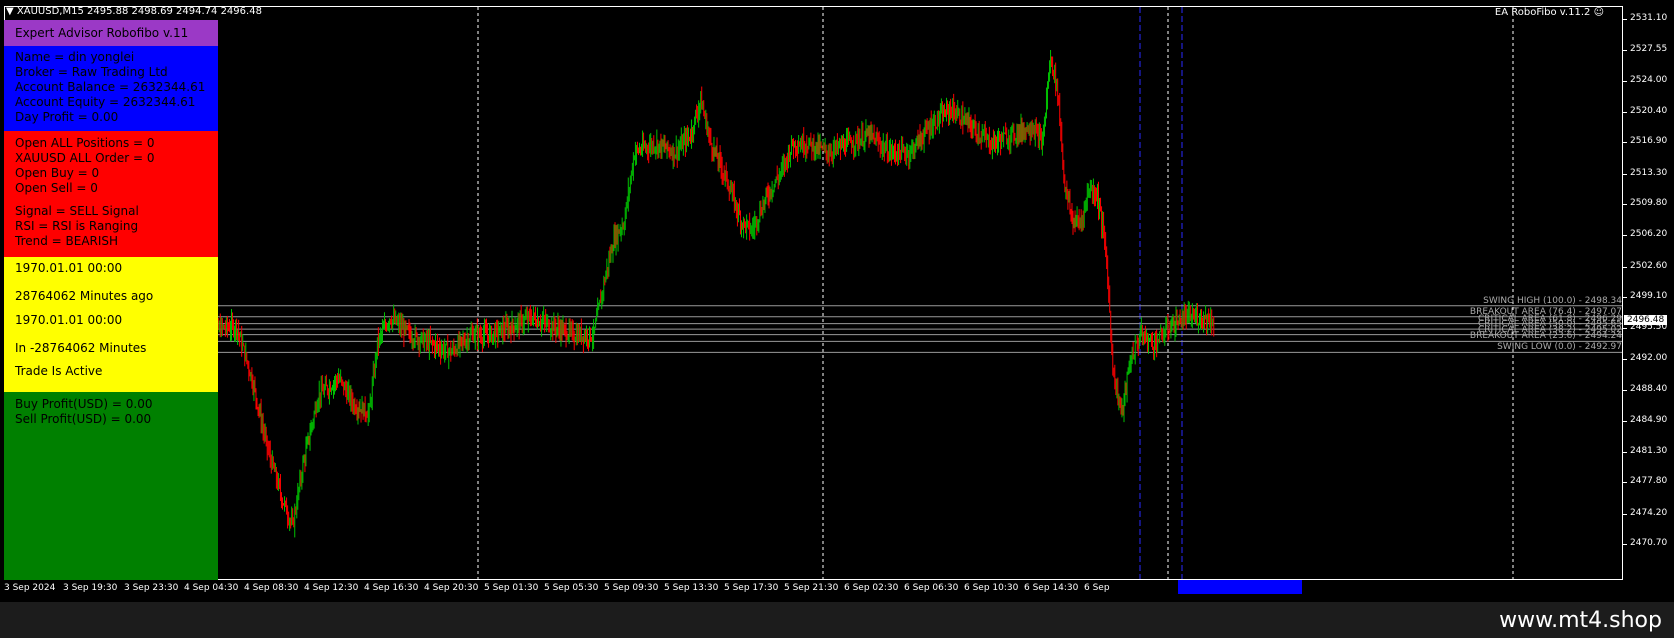 This screenshot has height=638, width=1674. I want to click on footer-bar: www.mt4.shop, so click(837, 620).